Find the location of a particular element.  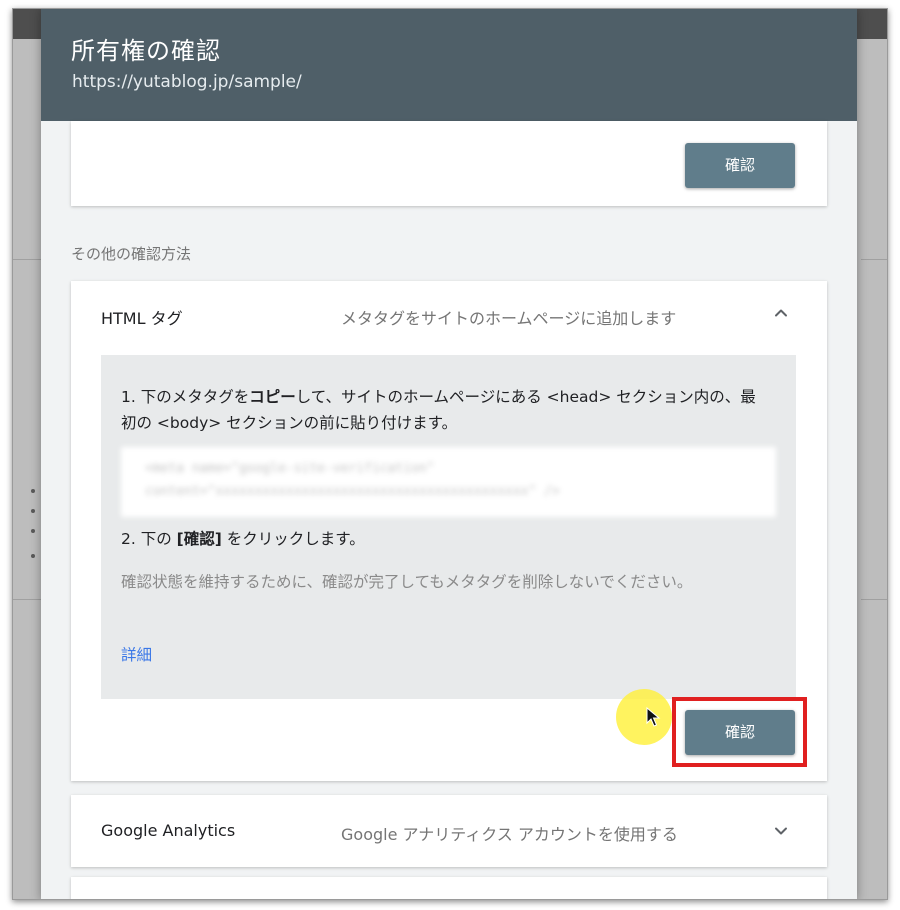

next-method-card is located at coordinates (449, 888).